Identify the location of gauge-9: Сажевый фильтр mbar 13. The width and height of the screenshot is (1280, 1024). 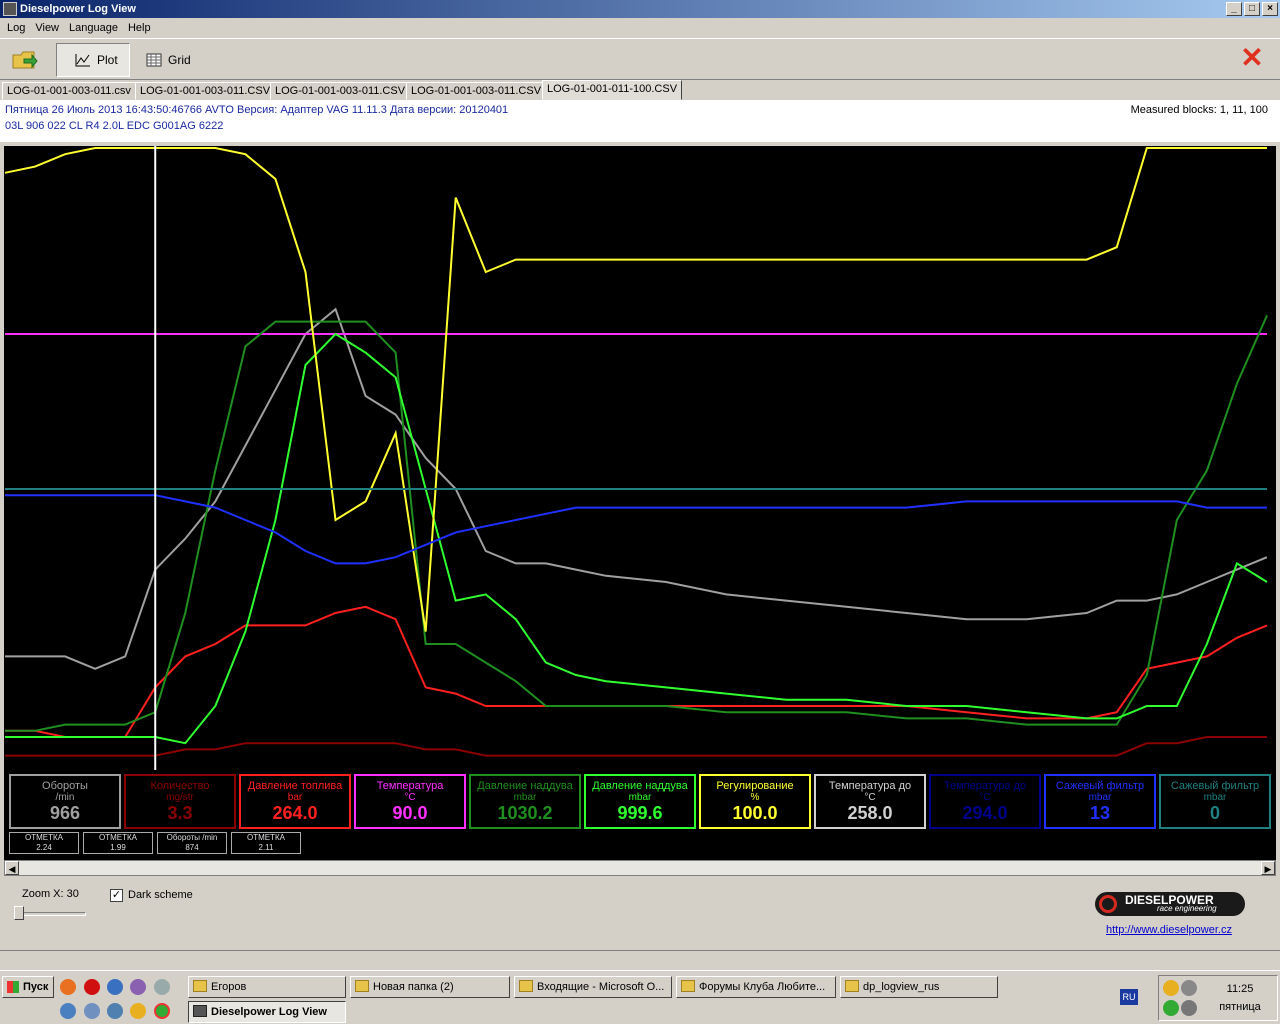
(1100, 801).